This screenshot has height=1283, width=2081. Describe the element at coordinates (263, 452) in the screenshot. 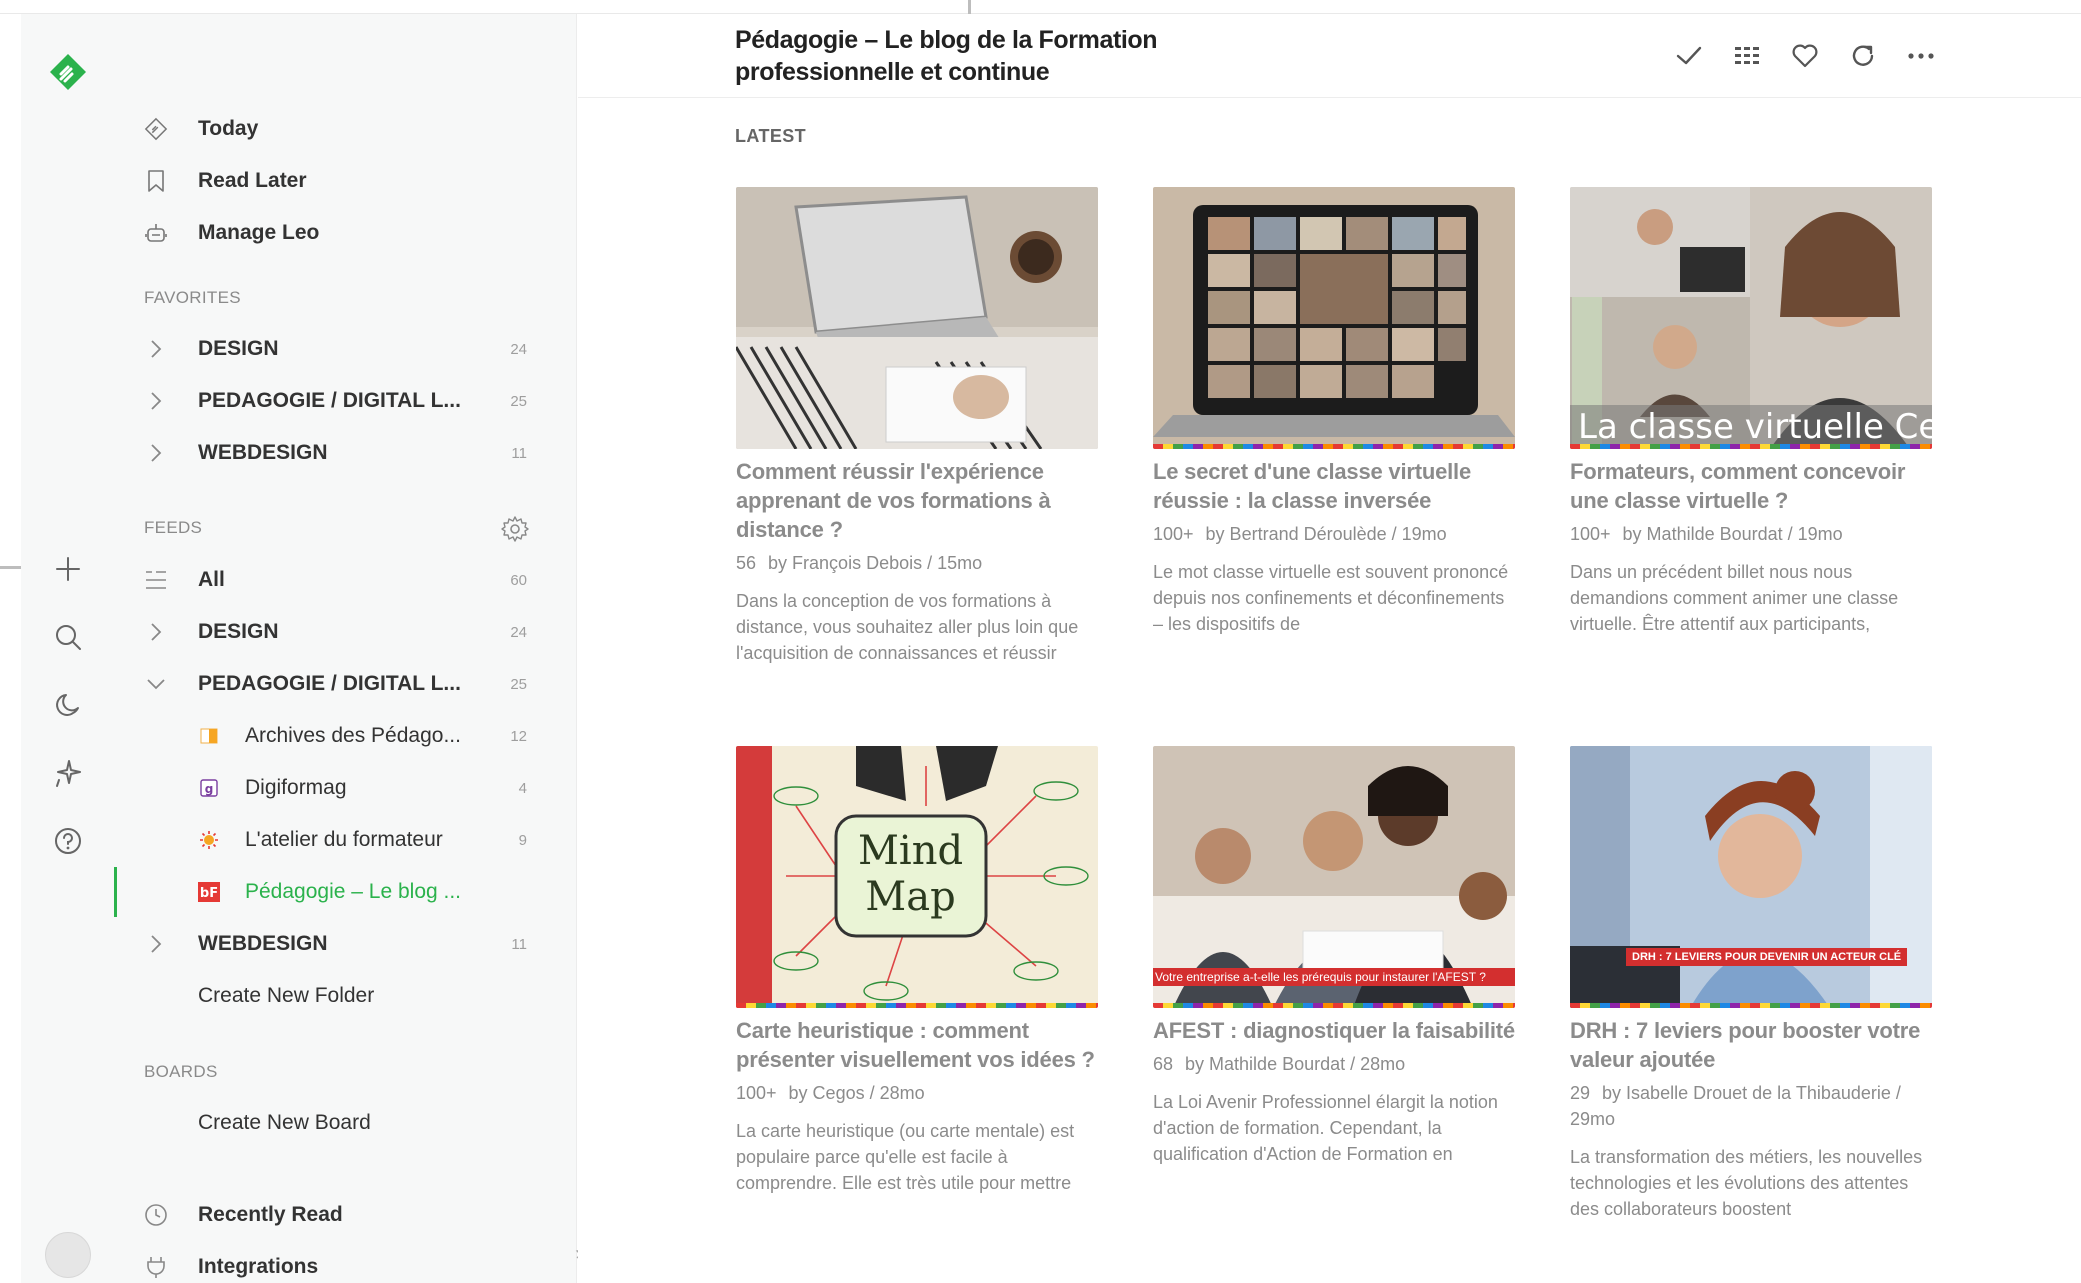

I see `favorite-webdesign-label: WEBDESIGN` at that location.